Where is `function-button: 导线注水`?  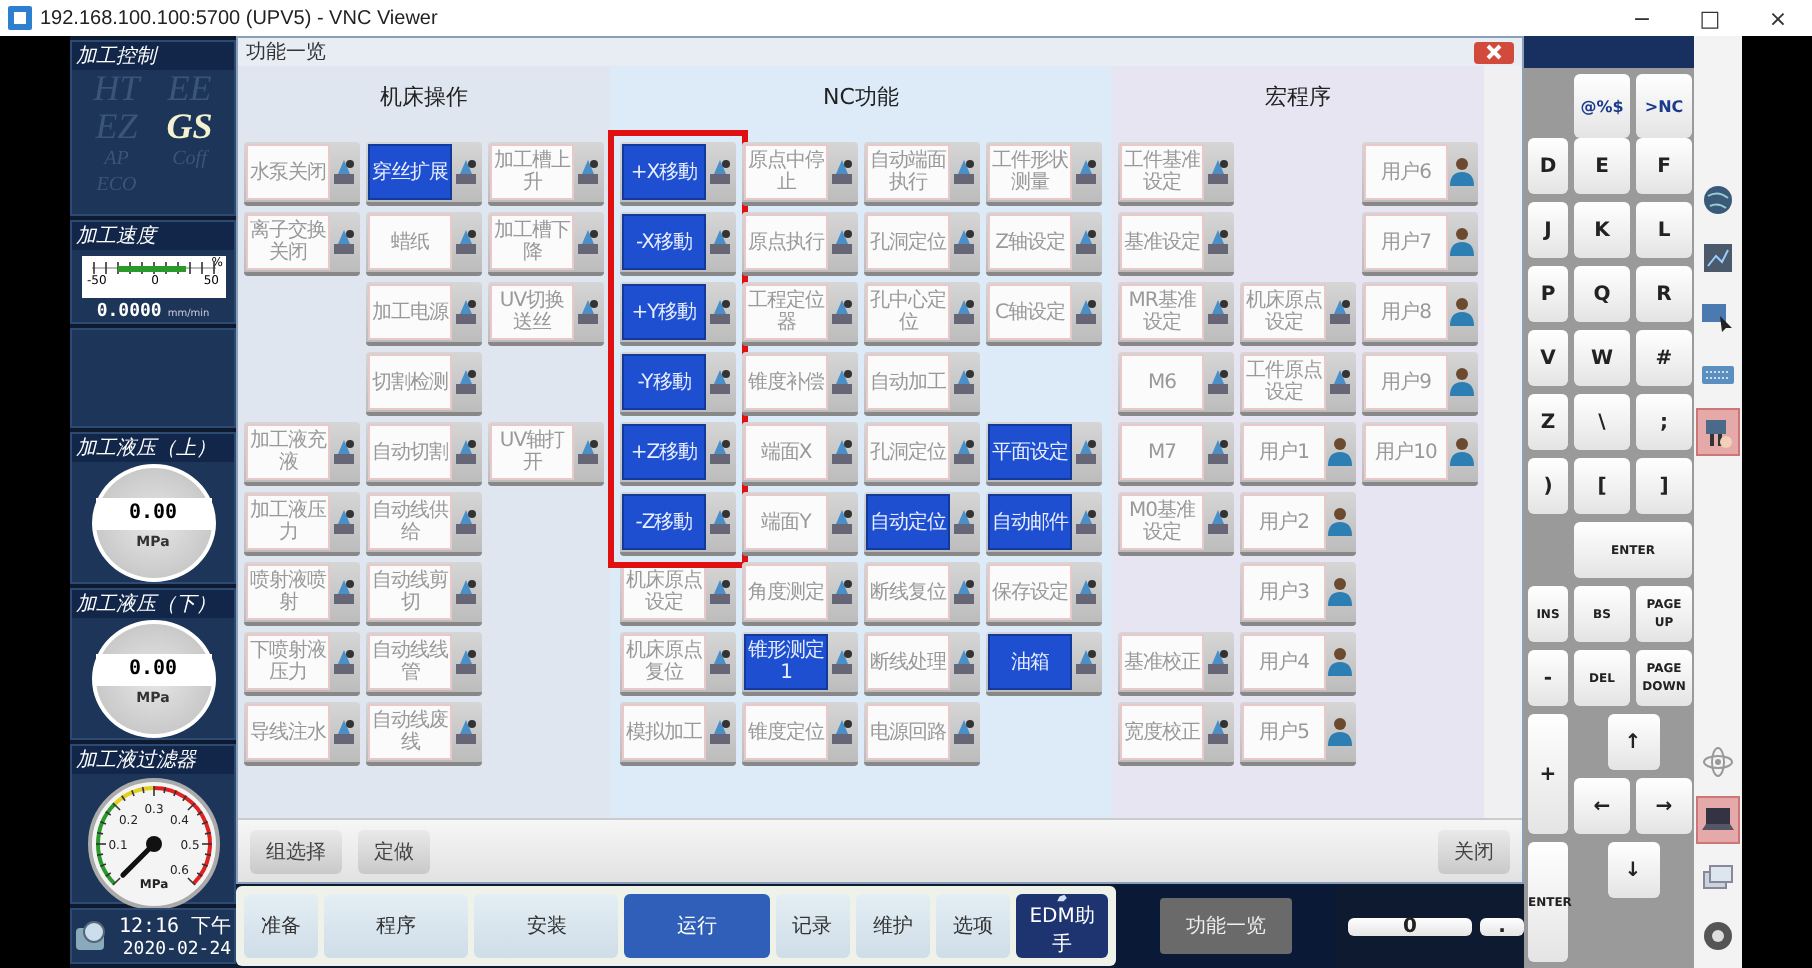 function-button: 导线注水 is located at coordinates (302, 734).